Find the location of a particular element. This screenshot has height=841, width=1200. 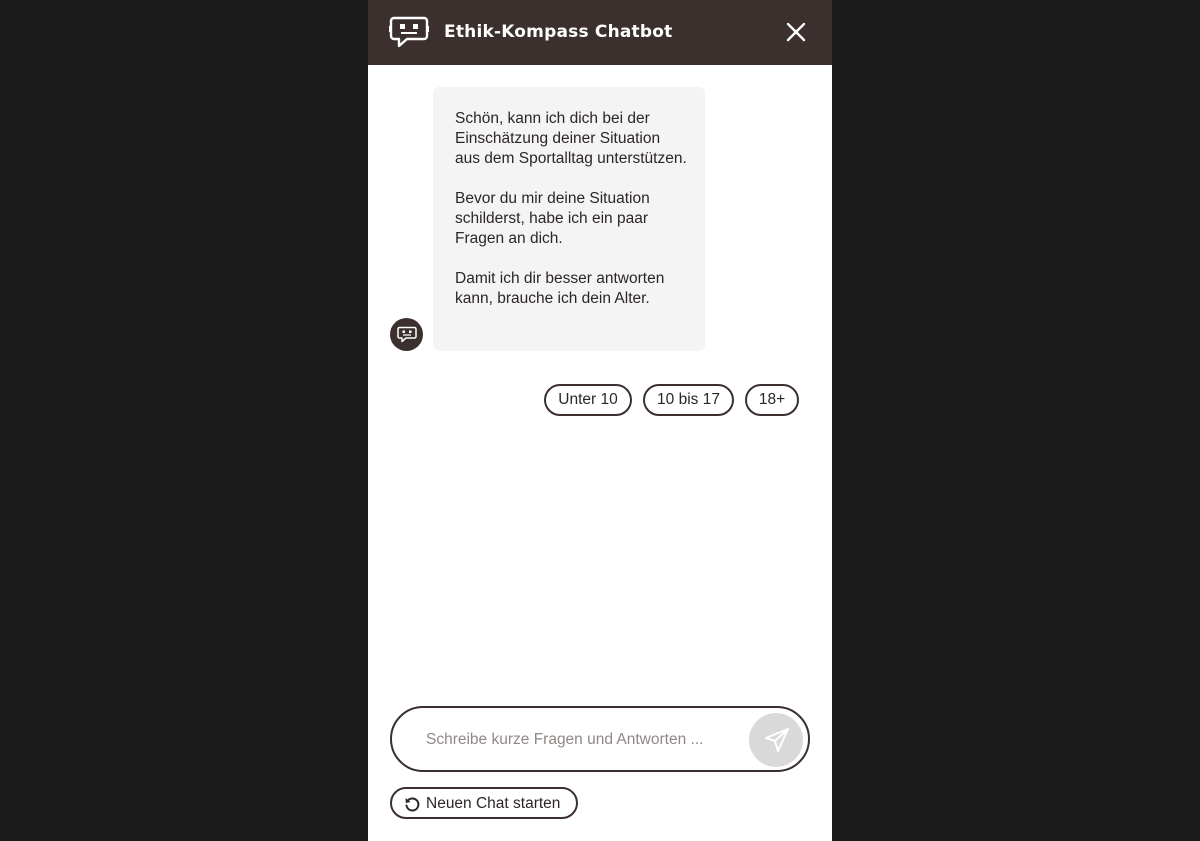

new-chat-label: Neuen Chat starten is located at coordinates (493, 803).